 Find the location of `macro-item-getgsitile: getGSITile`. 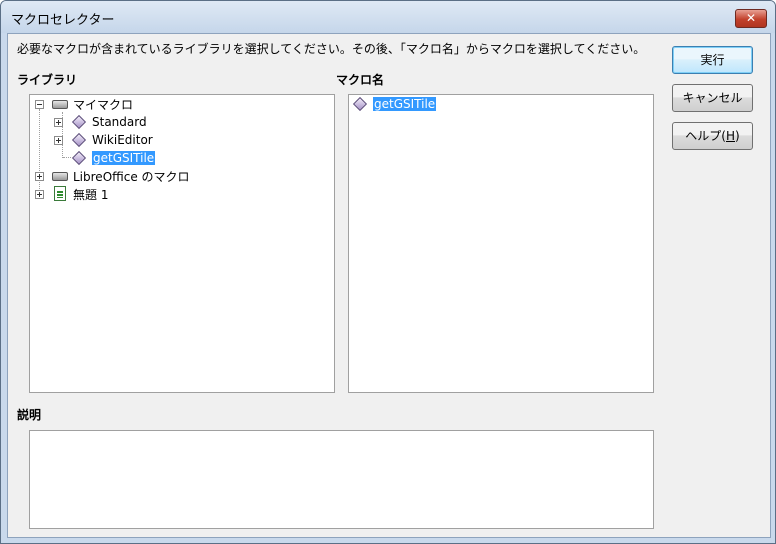

macro-item-getgsitile: getGSITile is located at coordinates (394, 104).